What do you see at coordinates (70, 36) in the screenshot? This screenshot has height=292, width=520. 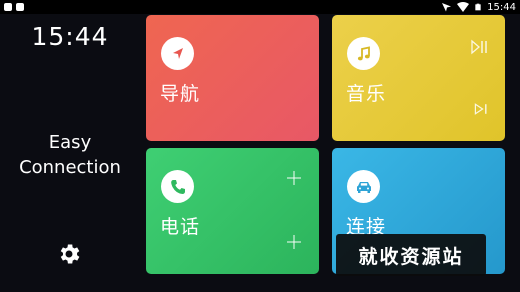 I see `clock: 15:44` at bounding box center [70, 36].